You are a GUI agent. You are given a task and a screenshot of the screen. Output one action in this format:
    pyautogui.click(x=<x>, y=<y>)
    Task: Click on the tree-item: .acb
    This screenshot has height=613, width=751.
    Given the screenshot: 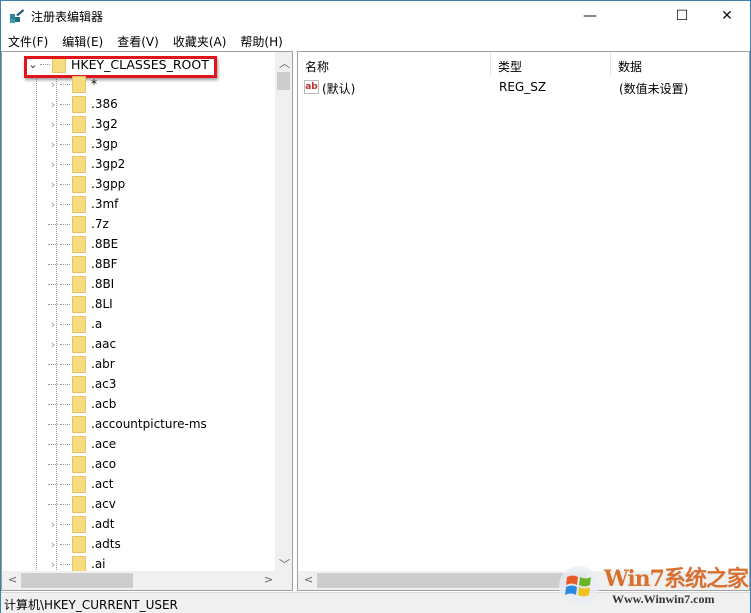 What is the action you would take?
    pyautogui.click(x=82, y=404)
    